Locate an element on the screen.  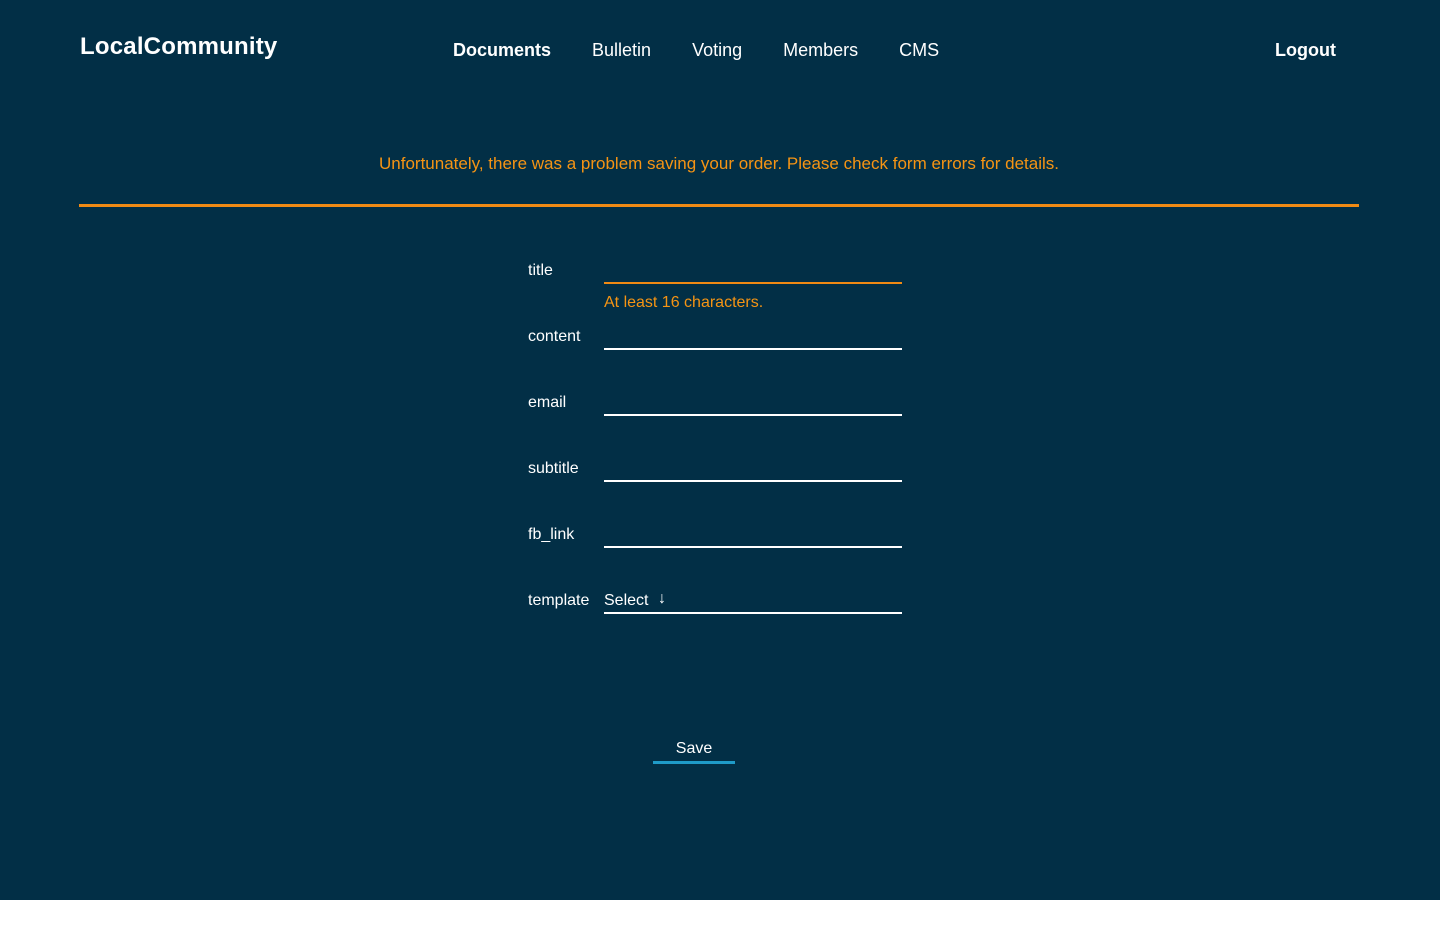
main-nav: Documents Bulletin Voting Members CMS is located at coordinates (696, 50).